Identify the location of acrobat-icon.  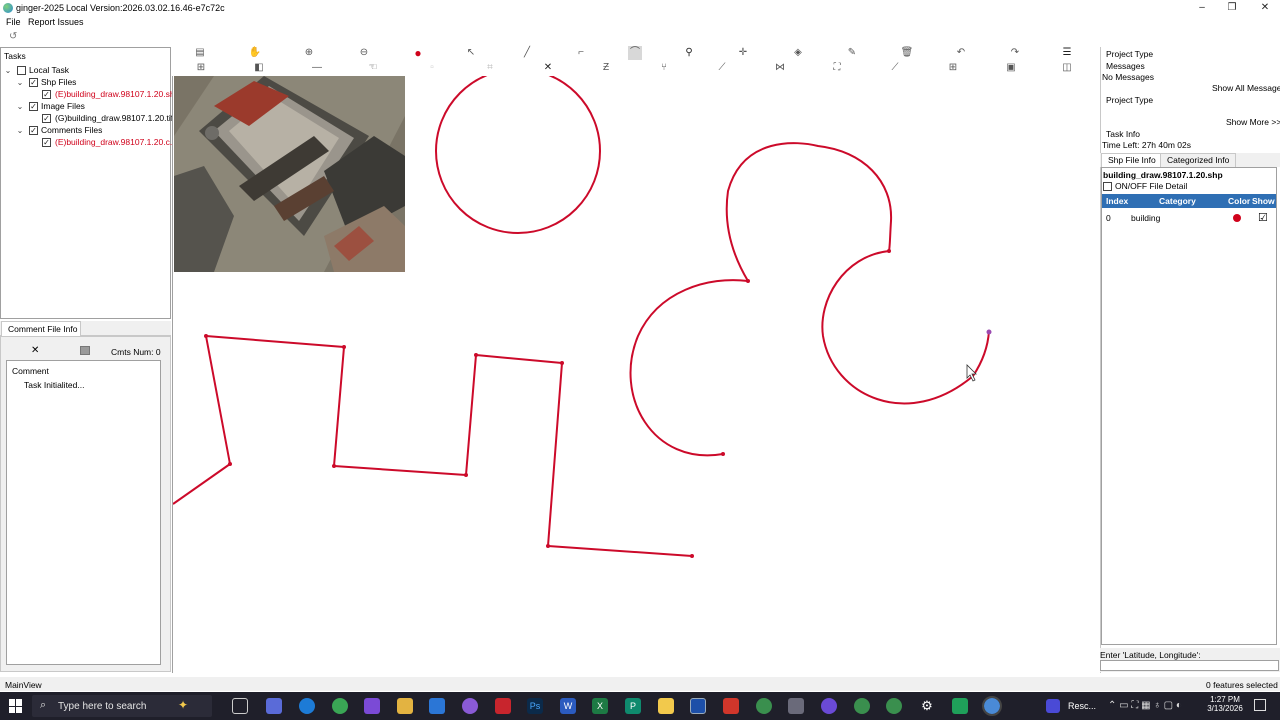
(503, 706).